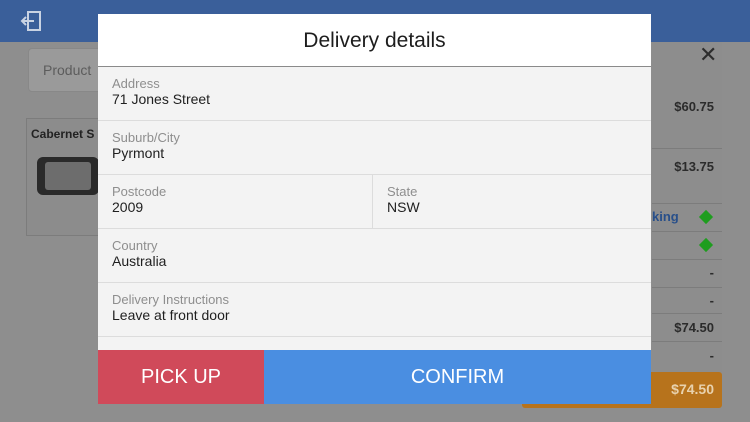 This screenshot has width=750, height=422. What do you see at coordinates (403, 207) in the screenshot?
I see `state-value: NSW` at bounding box center [403, 207].